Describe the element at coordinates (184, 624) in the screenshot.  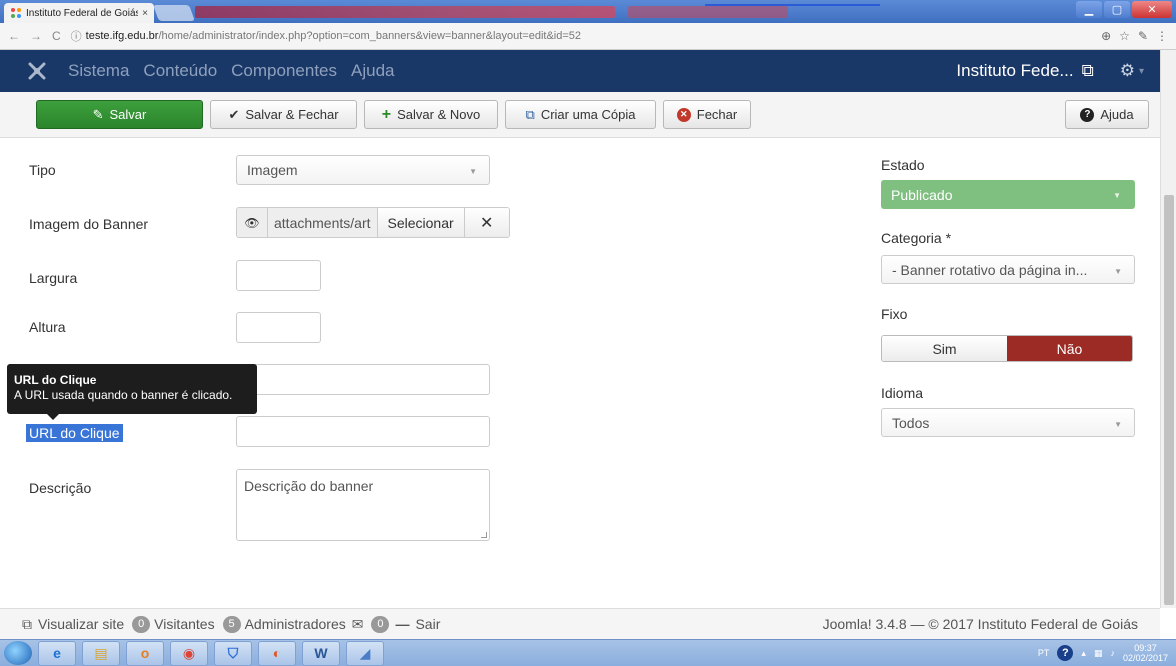
I see `visitors-label: Visitantes` at that location.